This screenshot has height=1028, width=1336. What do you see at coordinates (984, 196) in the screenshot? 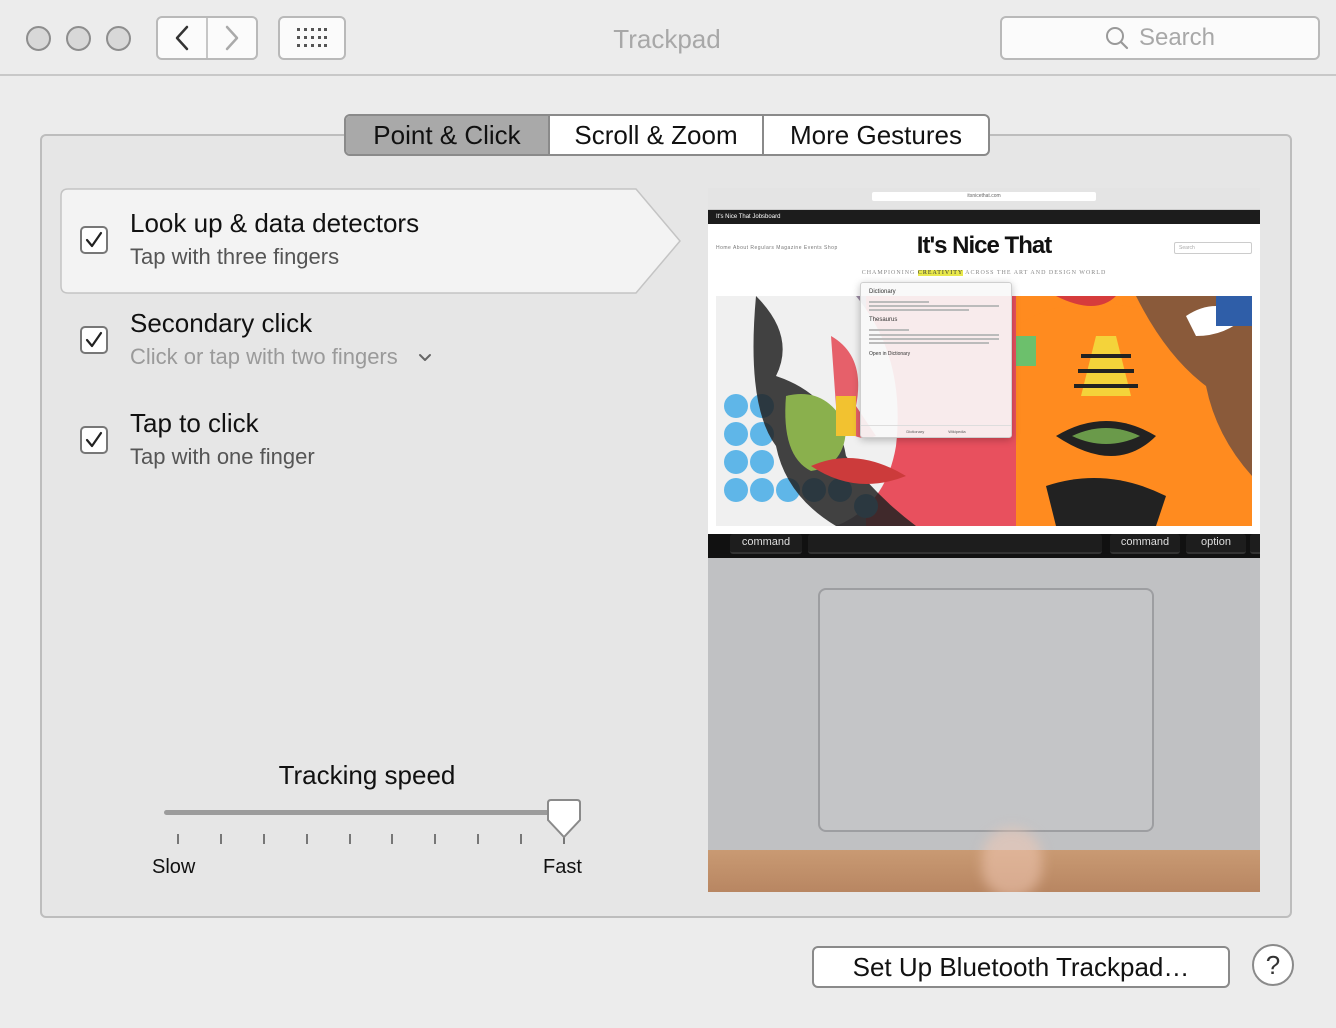
I see `preview-url-bar: itsnicethat.com` at bounding box center [984, 196].